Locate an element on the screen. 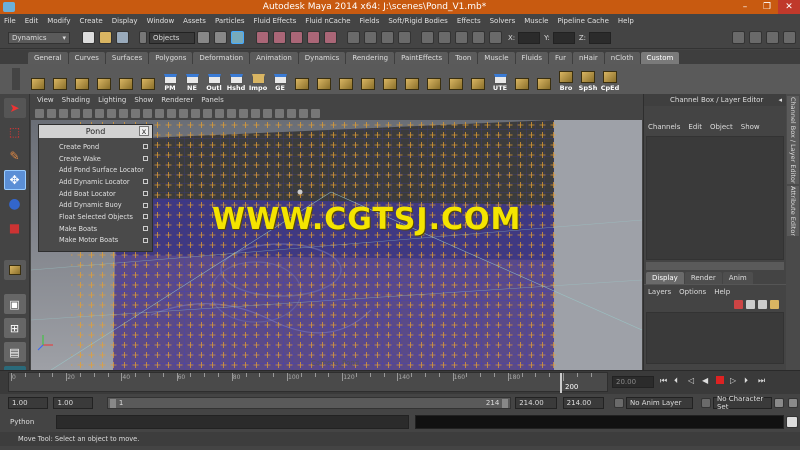 The width and height of the screenshot is (800, 450). shelf-button-outliner: Outl is located at coordinates (214, 79).